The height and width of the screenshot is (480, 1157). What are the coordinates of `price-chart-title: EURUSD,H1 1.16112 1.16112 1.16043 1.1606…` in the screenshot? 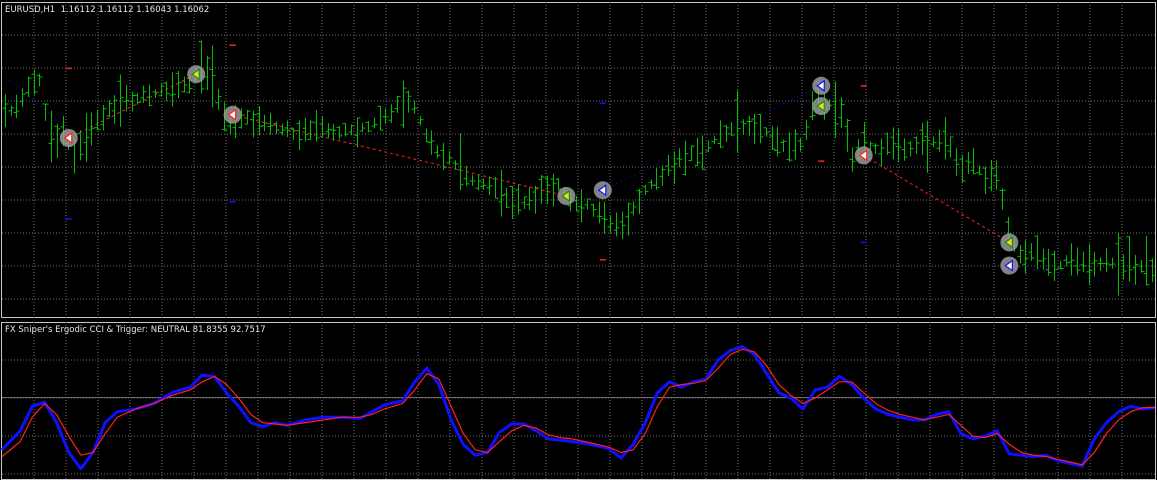 It's located at (107, 10).